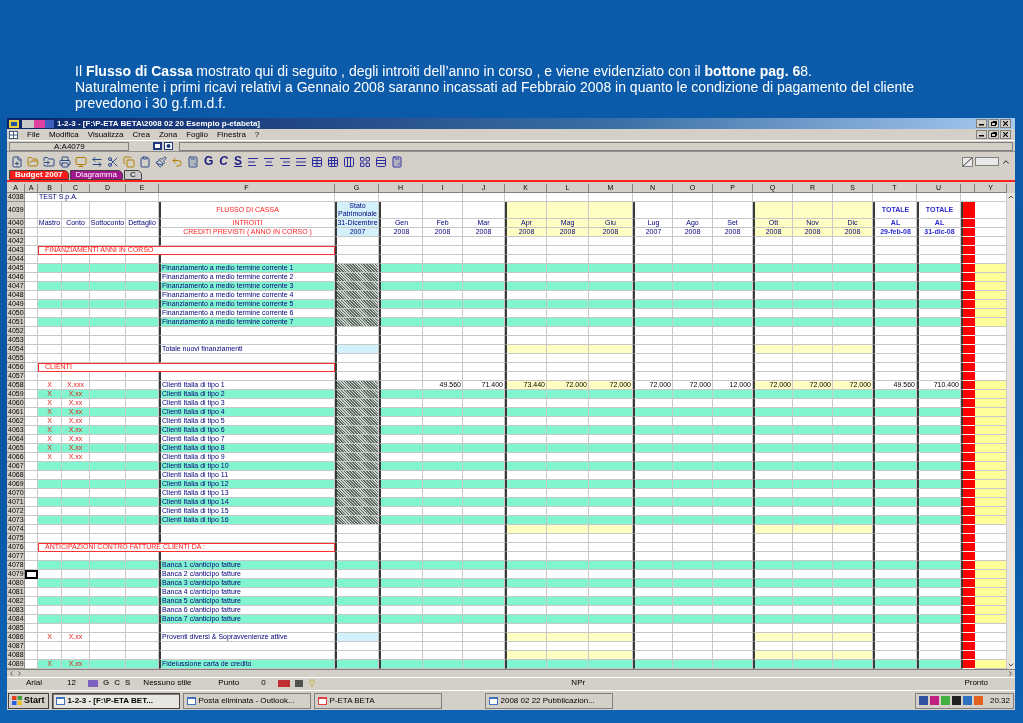  I want to click on table-icon, so click(317, 161).